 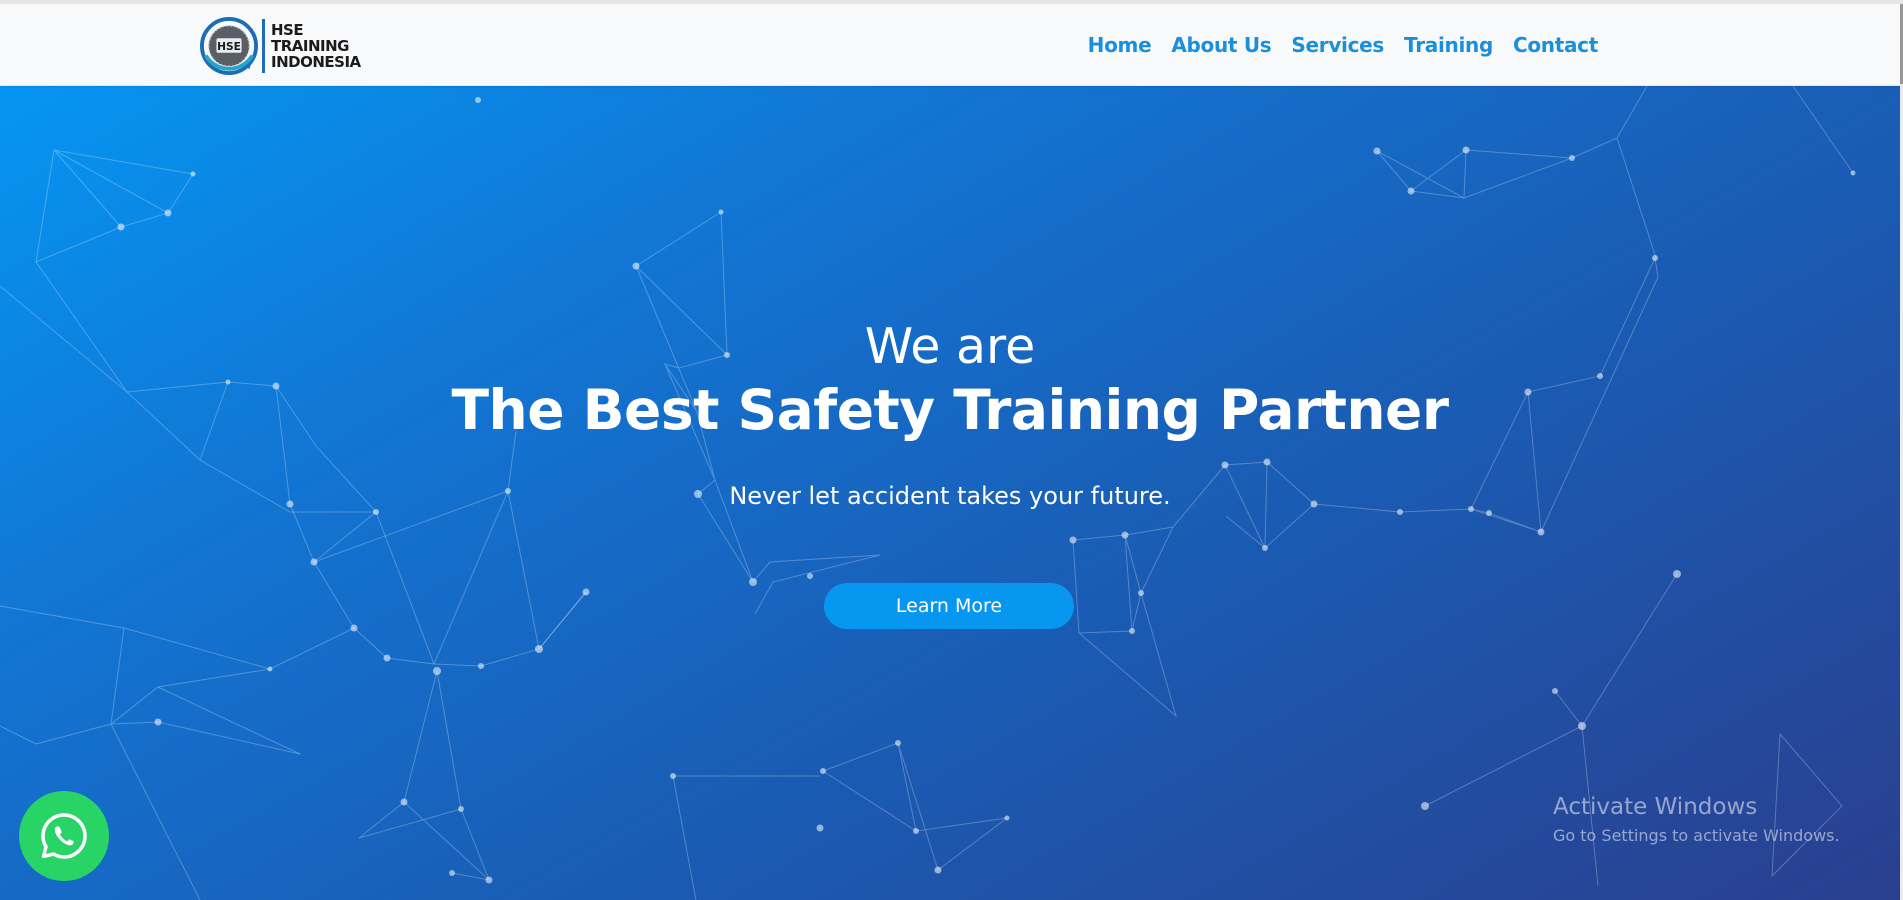 I want to click on whatsapp-button, so click(x=64, y=836).